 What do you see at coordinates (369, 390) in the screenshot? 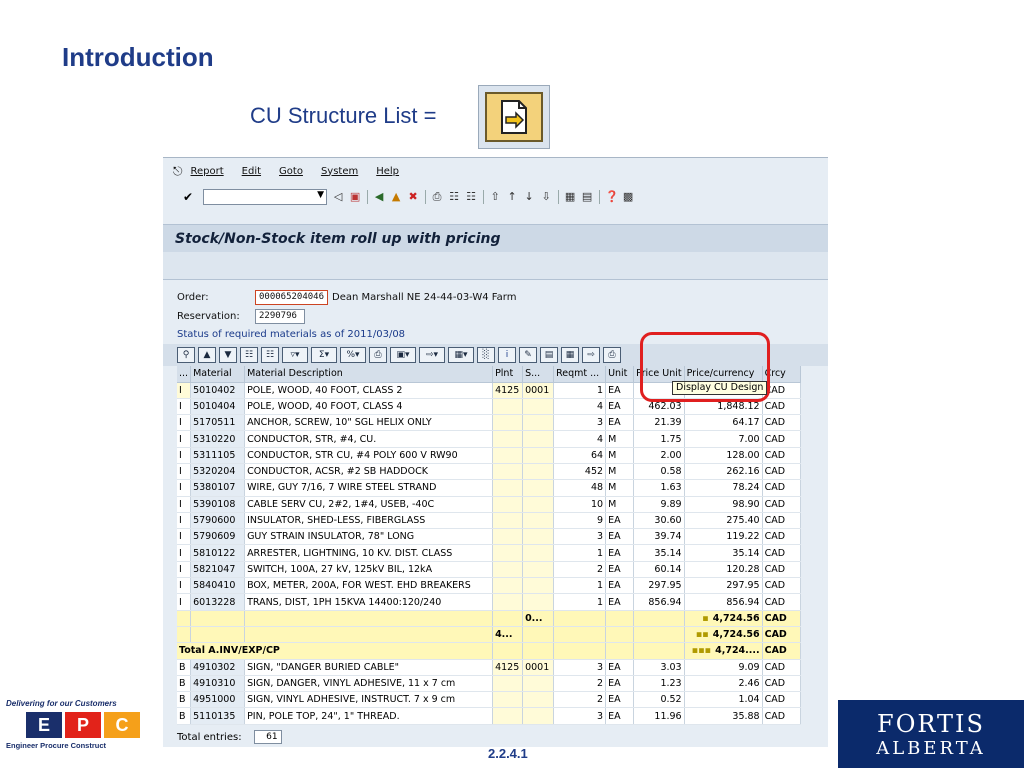
I see `description-cell: POLE, WOOD, 40 FOOT, CLASS 2` at bounding box center [369, 390].